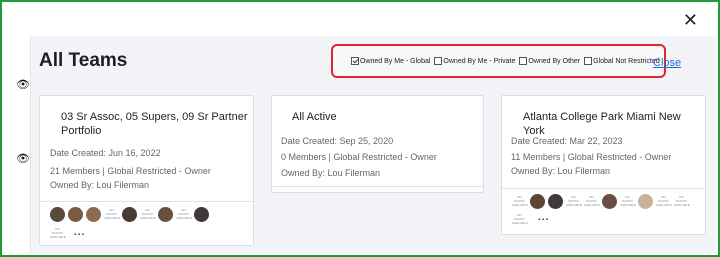 This screenshot has width=720, height=257. What do you see at coordinates (667, 63) in the screenshot?
I see `close-link: Close` at bounding box center [667, 63].